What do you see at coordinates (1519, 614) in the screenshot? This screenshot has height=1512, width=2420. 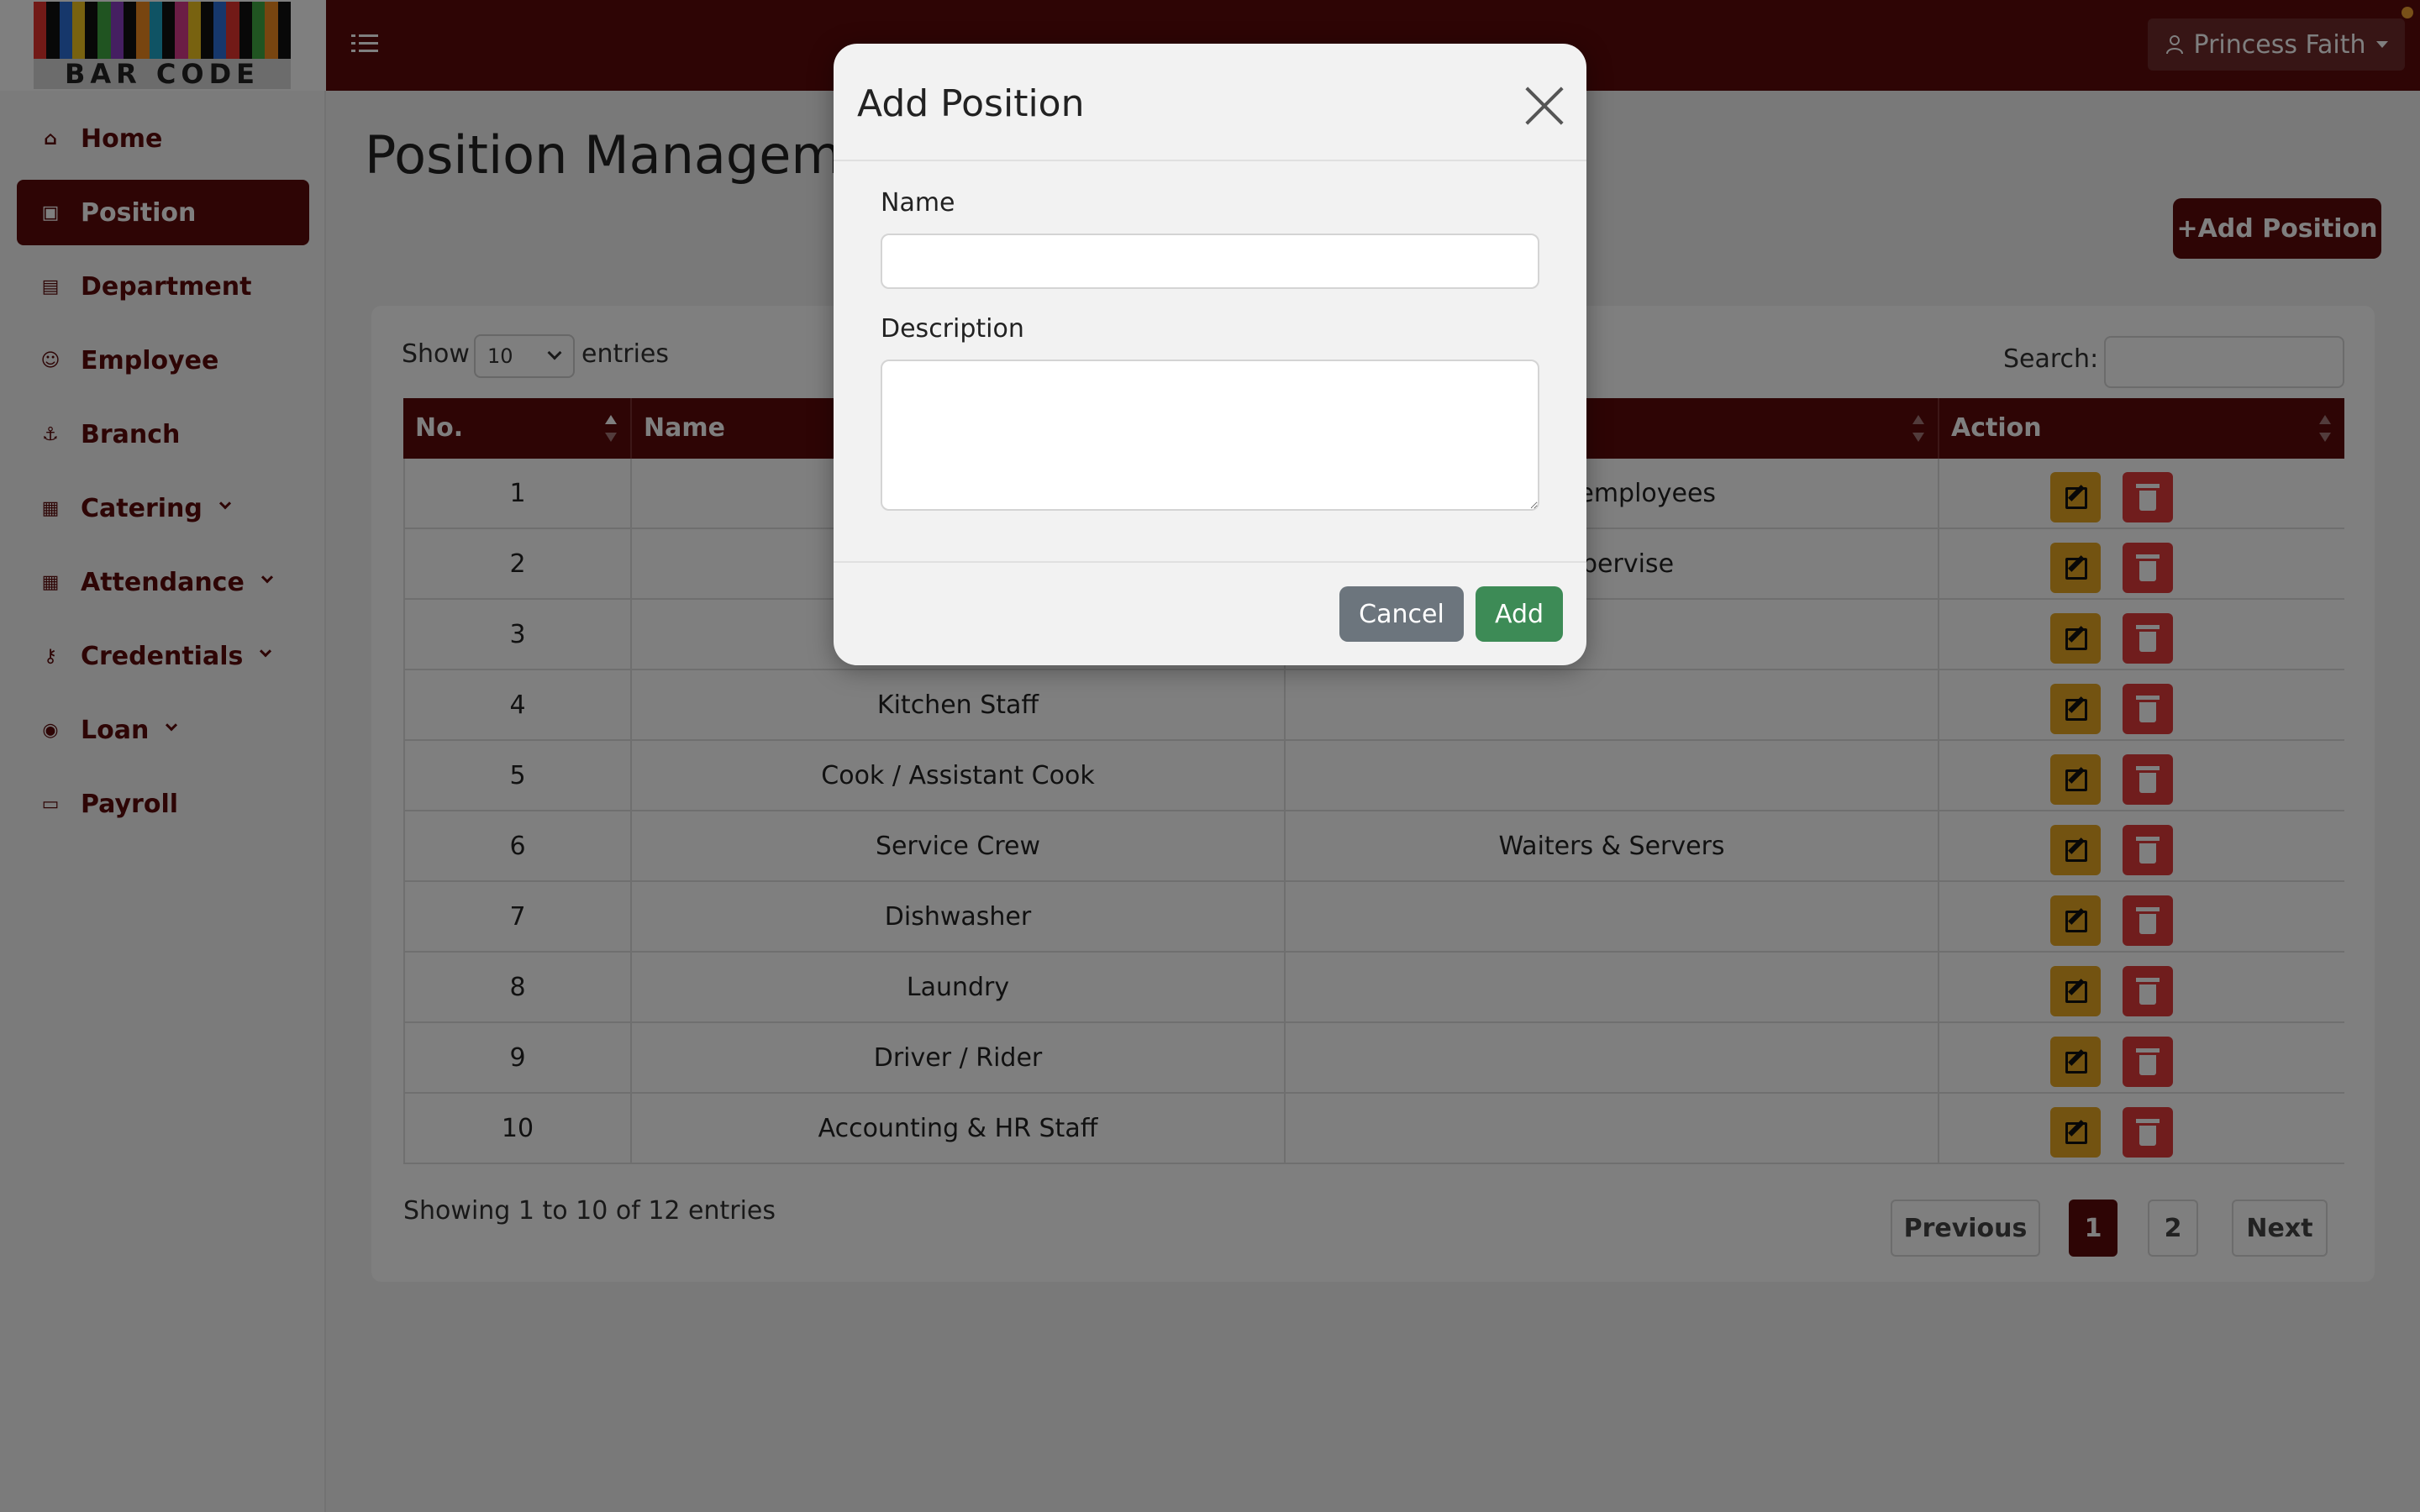 I see `add-button: Add` at bounding box center [1519, 614].